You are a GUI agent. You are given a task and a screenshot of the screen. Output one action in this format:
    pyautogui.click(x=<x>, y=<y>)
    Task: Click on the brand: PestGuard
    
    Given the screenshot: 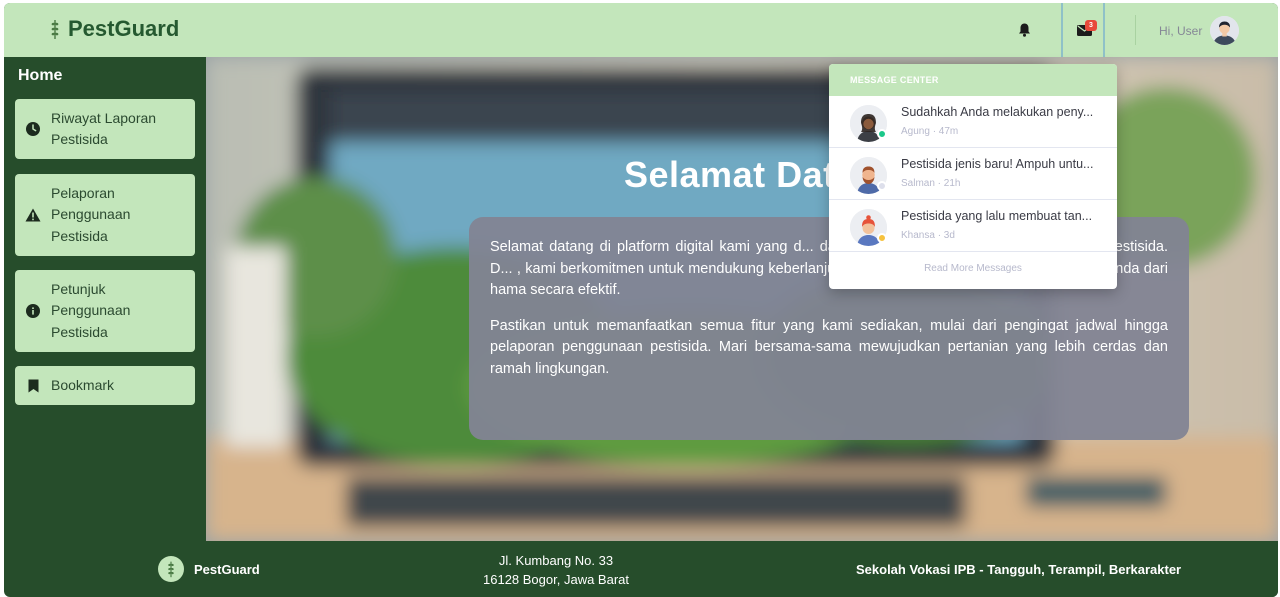 What is the action you would take?
    pyautogui.click(x=113, y=29)
    